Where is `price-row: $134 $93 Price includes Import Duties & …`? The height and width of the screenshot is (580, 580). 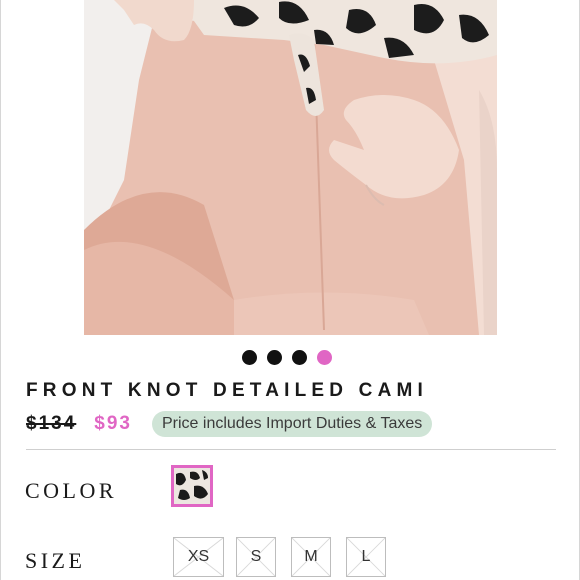
price-row: $134 $93 Price includes Import Duties & … is located at coordinates (229, 424).